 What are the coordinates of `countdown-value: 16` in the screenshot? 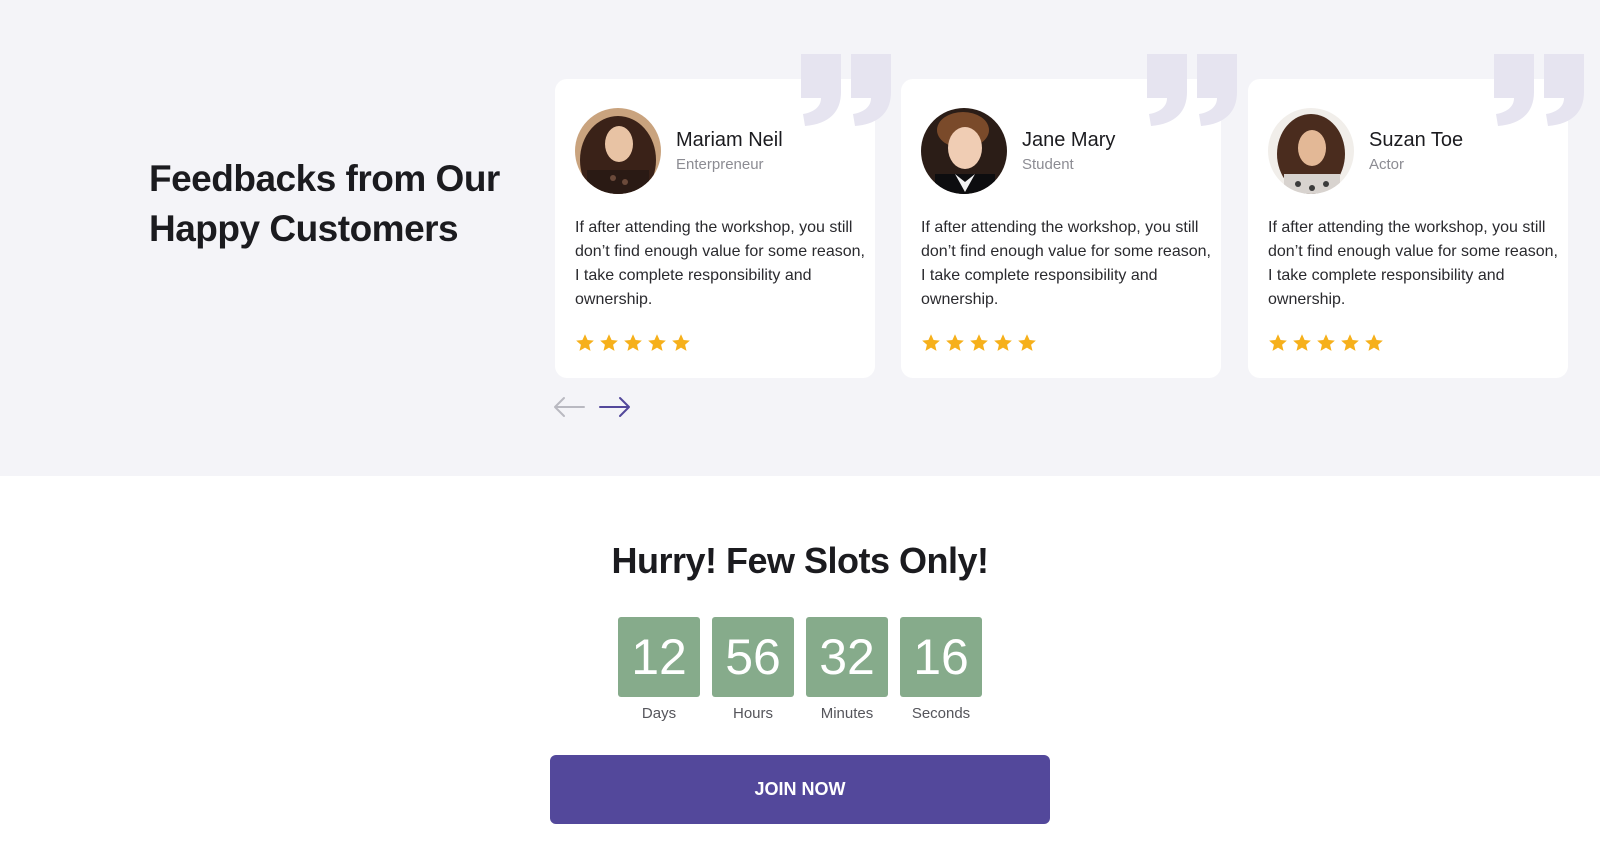 It's located at (941, 657).